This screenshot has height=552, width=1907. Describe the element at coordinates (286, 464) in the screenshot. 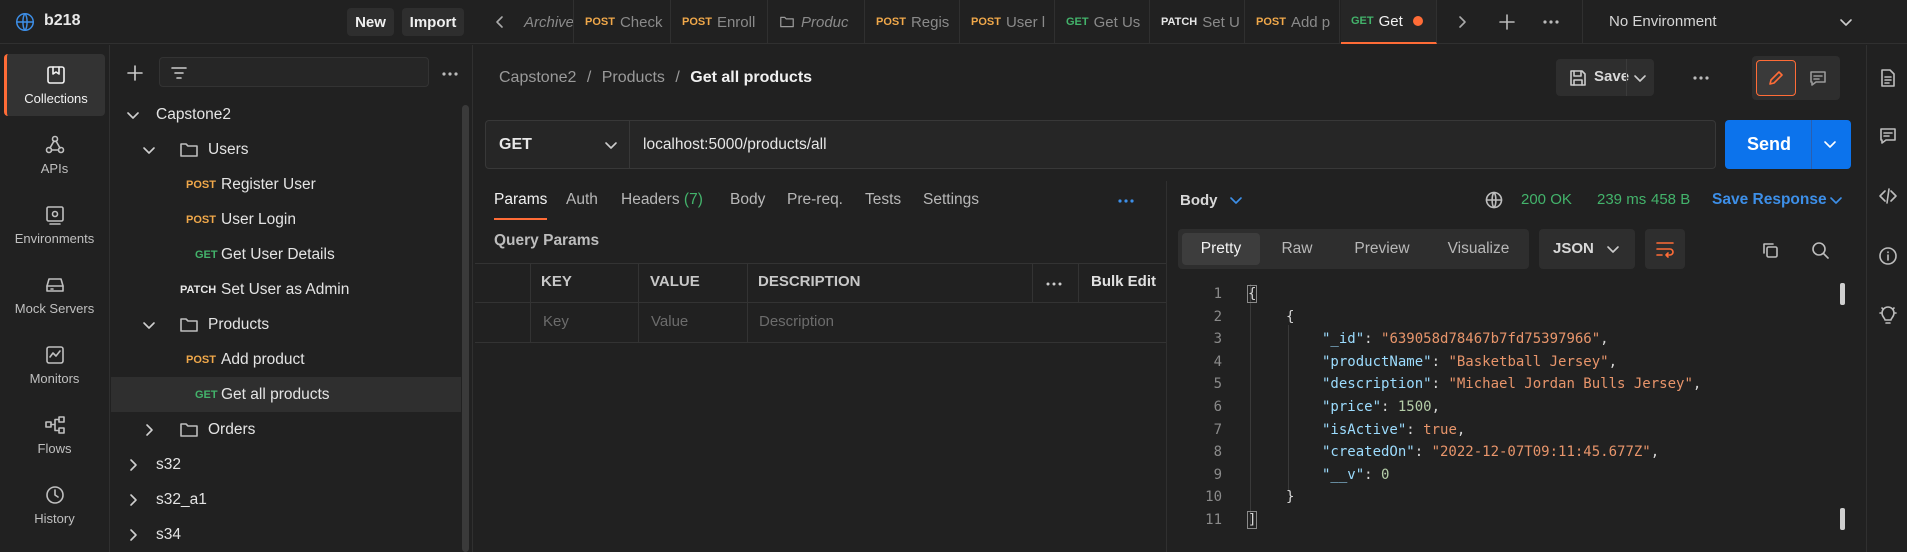

I see `tree-collection-s32: s32` at that location.